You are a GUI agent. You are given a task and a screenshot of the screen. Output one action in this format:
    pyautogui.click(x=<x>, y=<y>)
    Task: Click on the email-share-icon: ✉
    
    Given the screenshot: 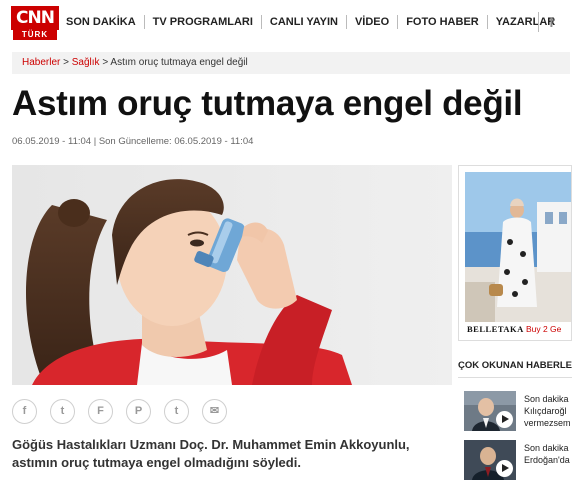 What is the action you would take?
    pyautogui.click(x=214, y=411)
    